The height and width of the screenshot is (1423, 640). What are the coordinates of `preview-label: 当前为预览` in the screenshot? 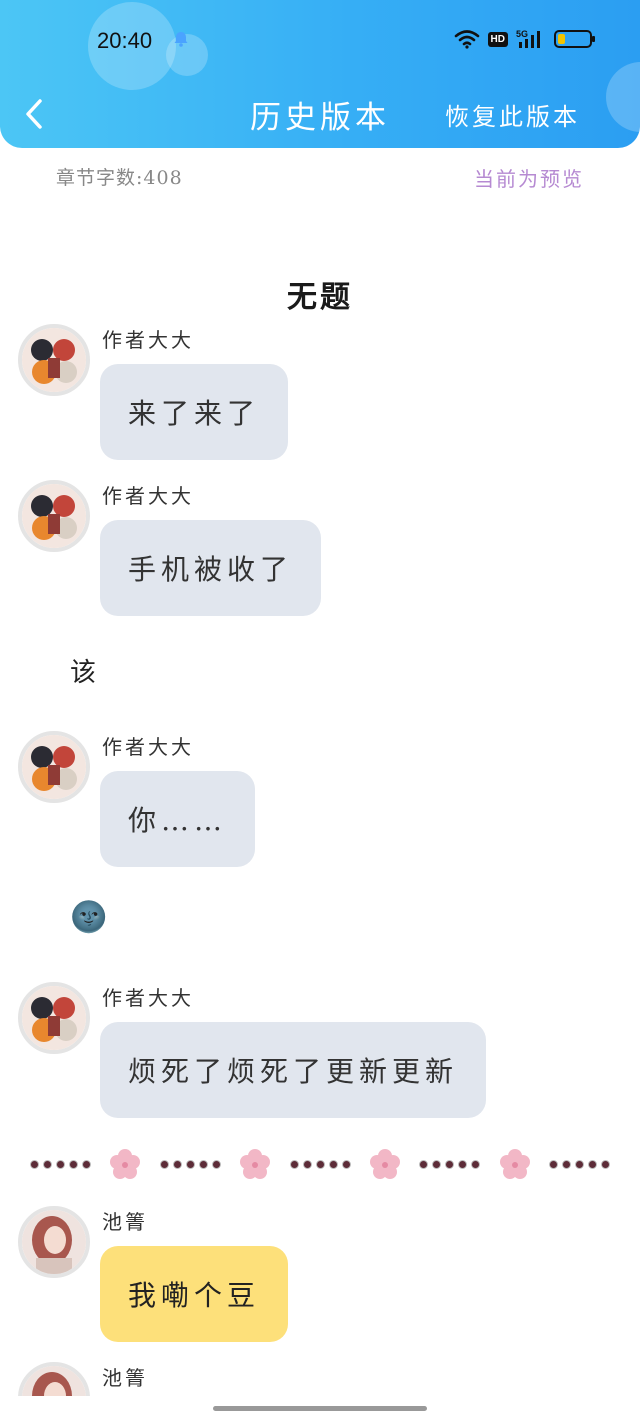 It's located at (529, 179).